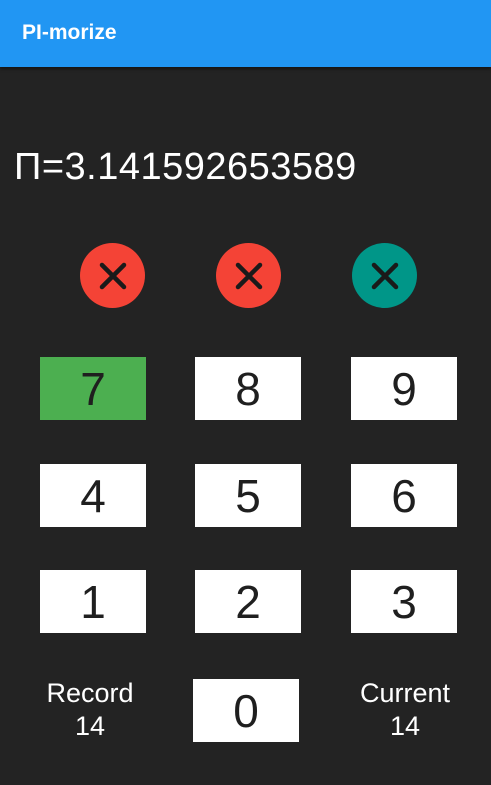 Image resolution: width=491 pixels, height=785 pixels. Describe the element at coordinates (246, 710) in the screenshot. I see `key-0: 0` at that location.